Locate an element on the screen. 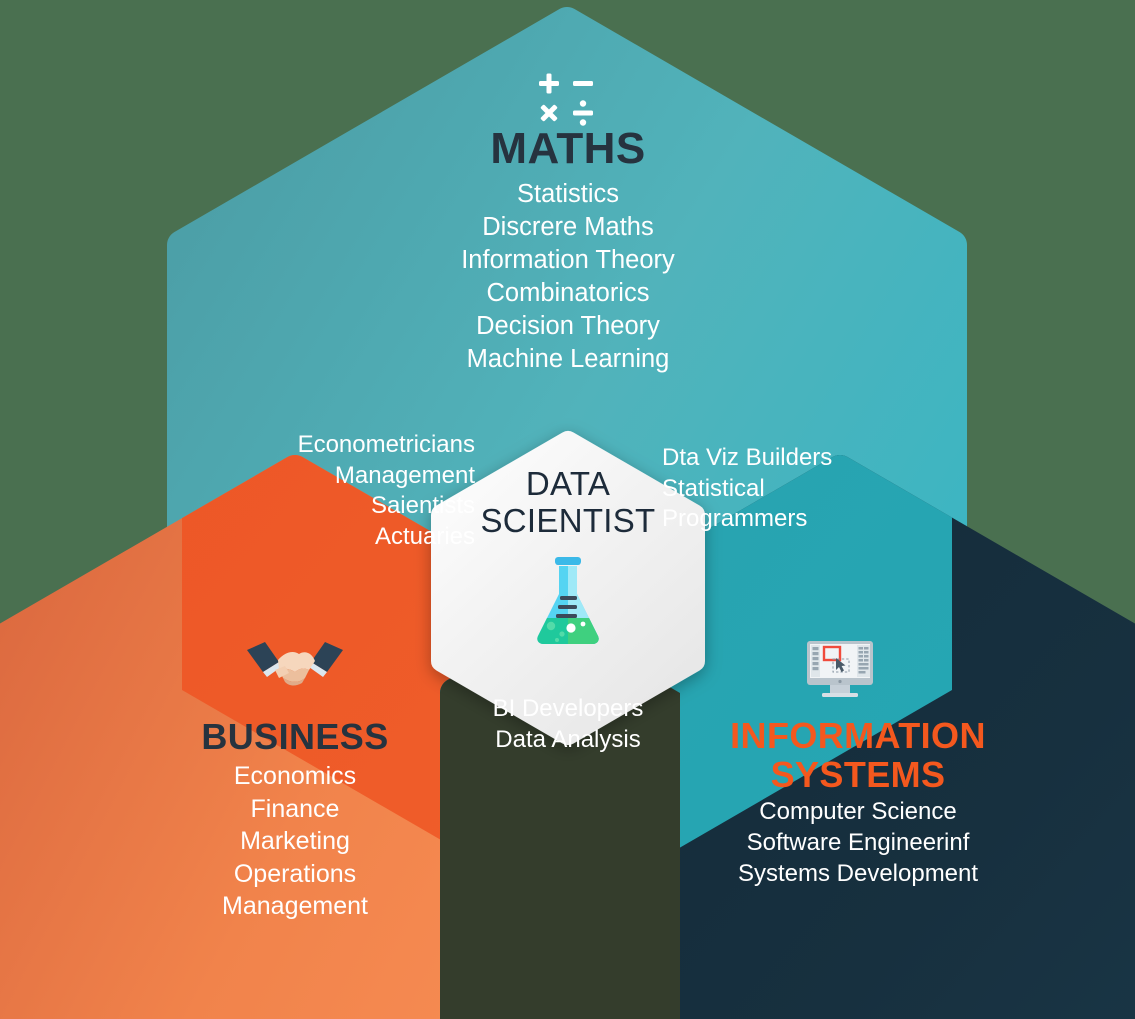  list-item: Decision Theory is located at coordinates (568, 326).